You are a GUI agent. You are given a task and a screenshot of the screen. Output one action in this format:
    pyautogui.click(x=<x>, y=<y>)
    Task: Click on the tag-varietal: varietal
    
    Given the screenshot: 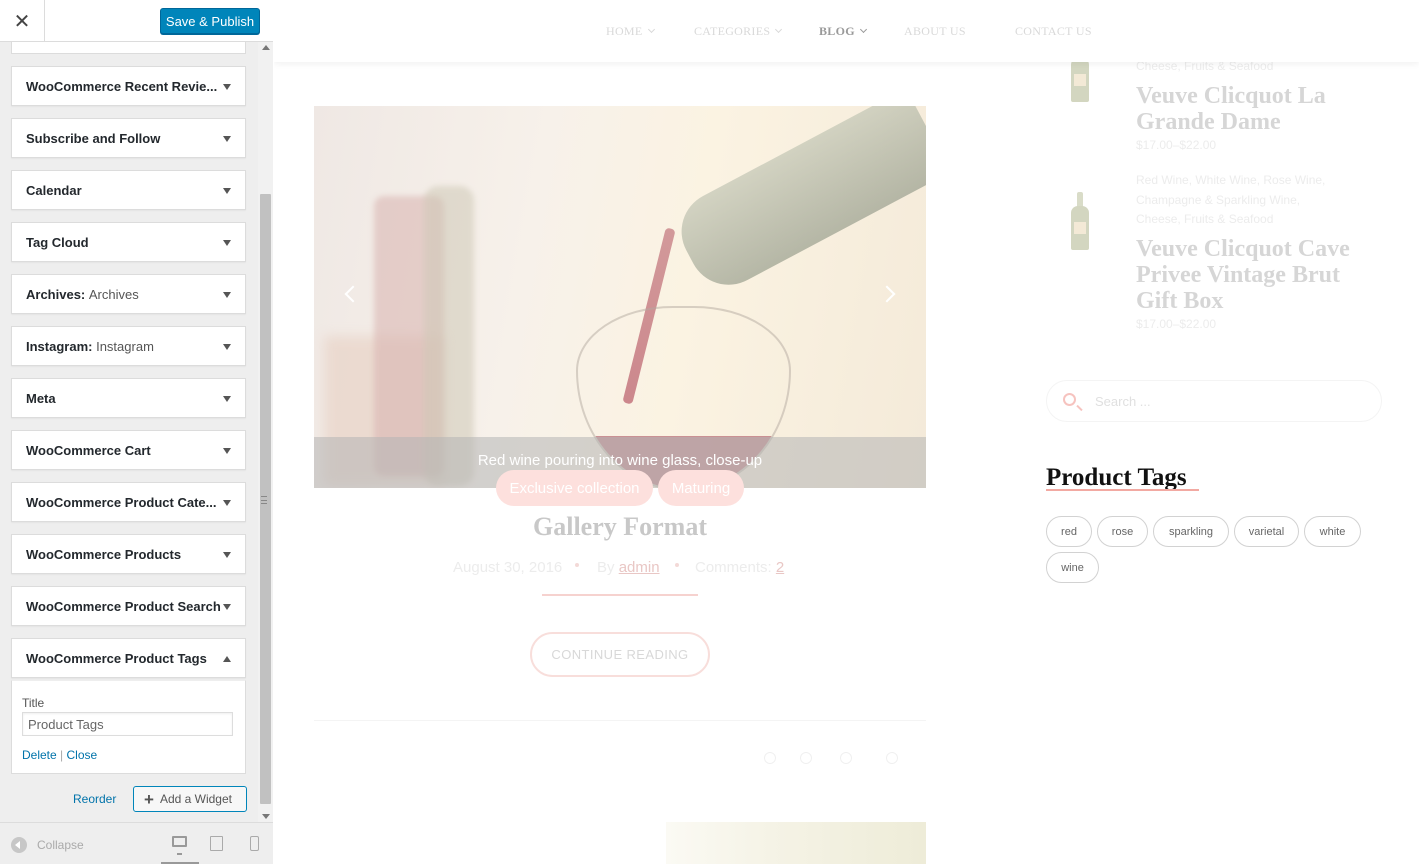 What is the action you would take?
    pyautogui.click(x=1266, y=531)
    